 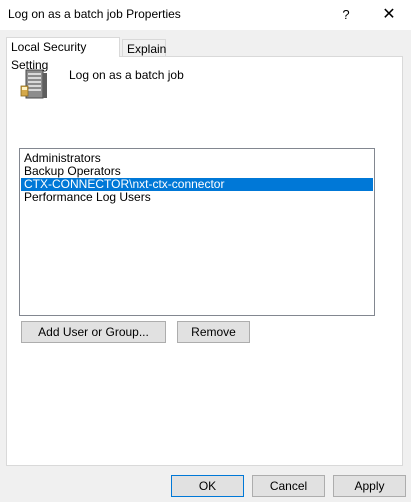 I want to click on apply-button: Apply, so click(x=369, y=486).